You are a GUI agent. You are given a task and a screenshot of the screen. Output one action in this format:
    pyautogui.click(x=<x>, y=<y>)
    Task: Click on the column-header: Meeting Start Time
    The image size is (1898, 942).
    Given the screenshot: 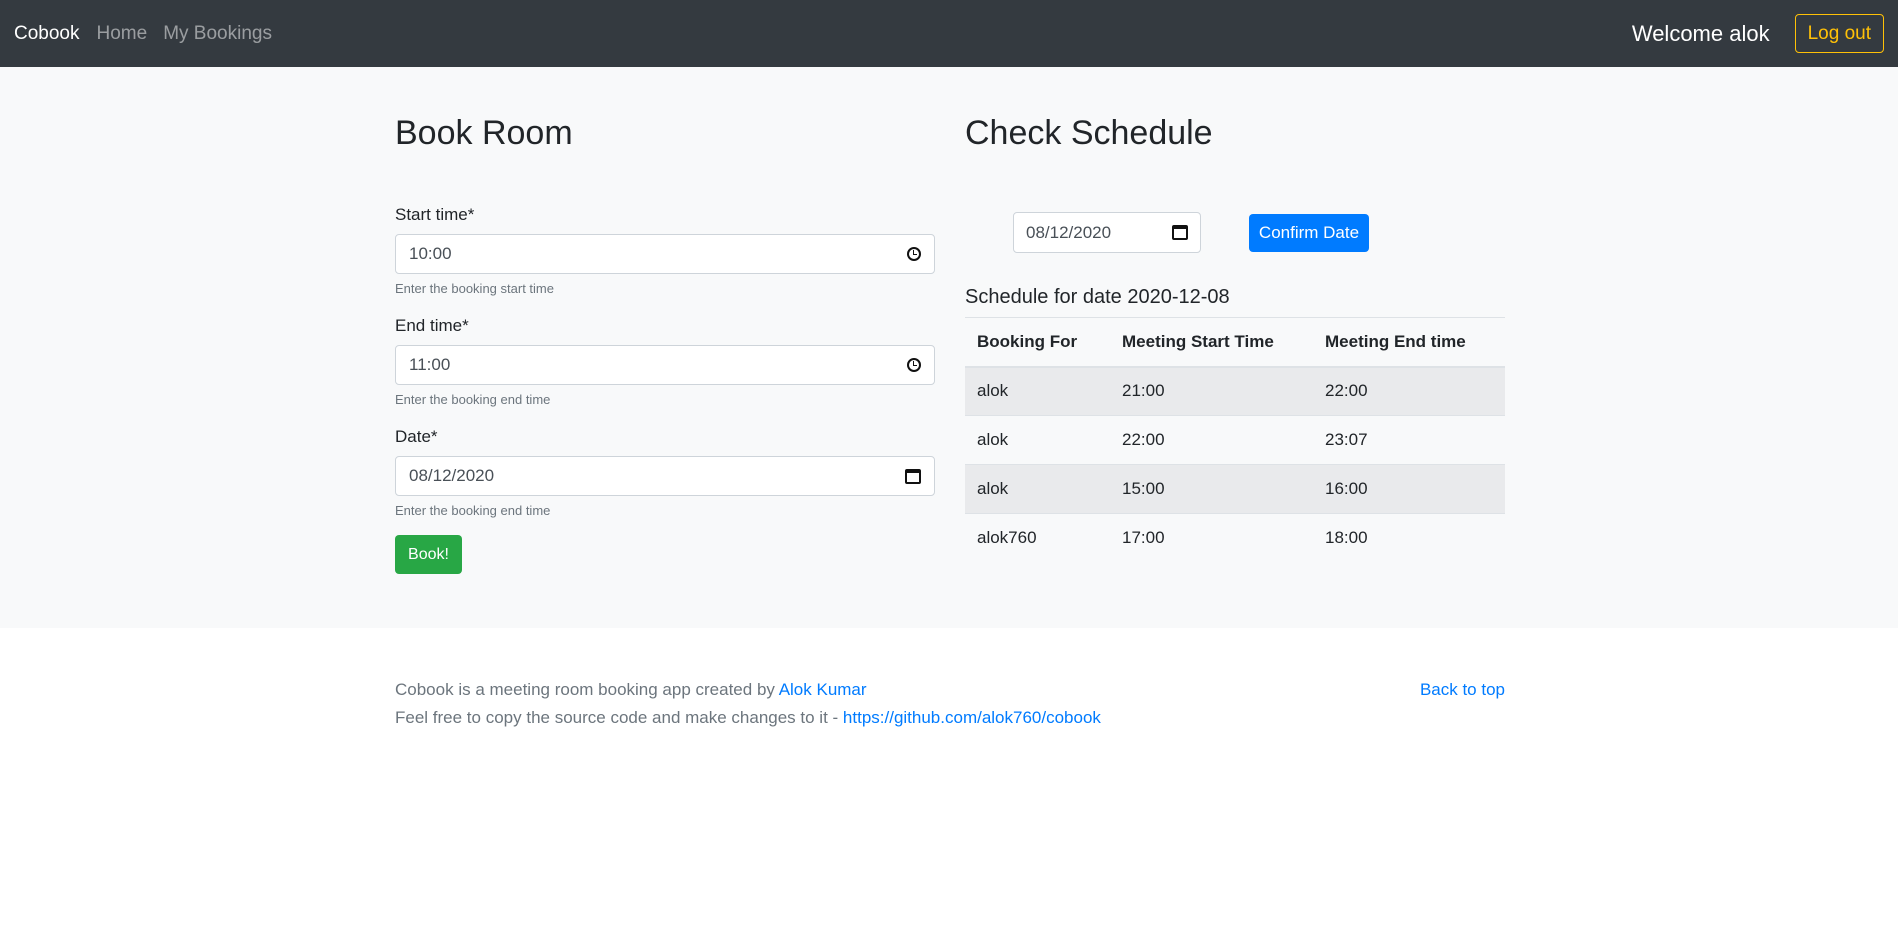 What is the action you would take?
    pyautogui.click(x=1211, y=342)
    